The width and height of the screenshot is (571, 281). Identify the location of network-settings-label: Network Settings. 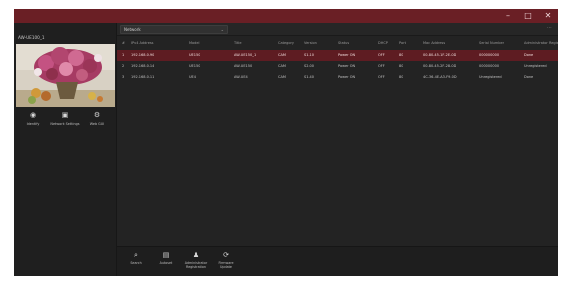
(65, 124).